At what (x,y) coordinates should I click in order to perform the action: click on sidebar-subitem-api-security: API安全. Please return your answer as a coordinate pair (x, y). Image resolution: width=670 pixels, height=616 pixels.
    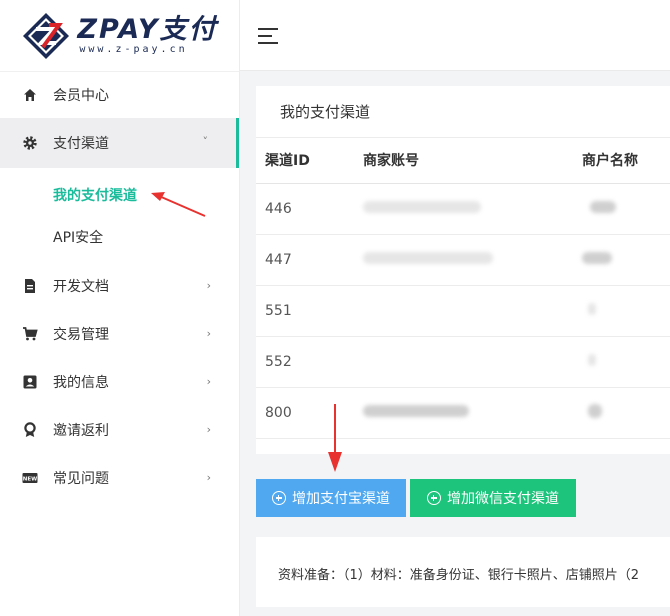
    Looking at the image, I should click on (119, 237).